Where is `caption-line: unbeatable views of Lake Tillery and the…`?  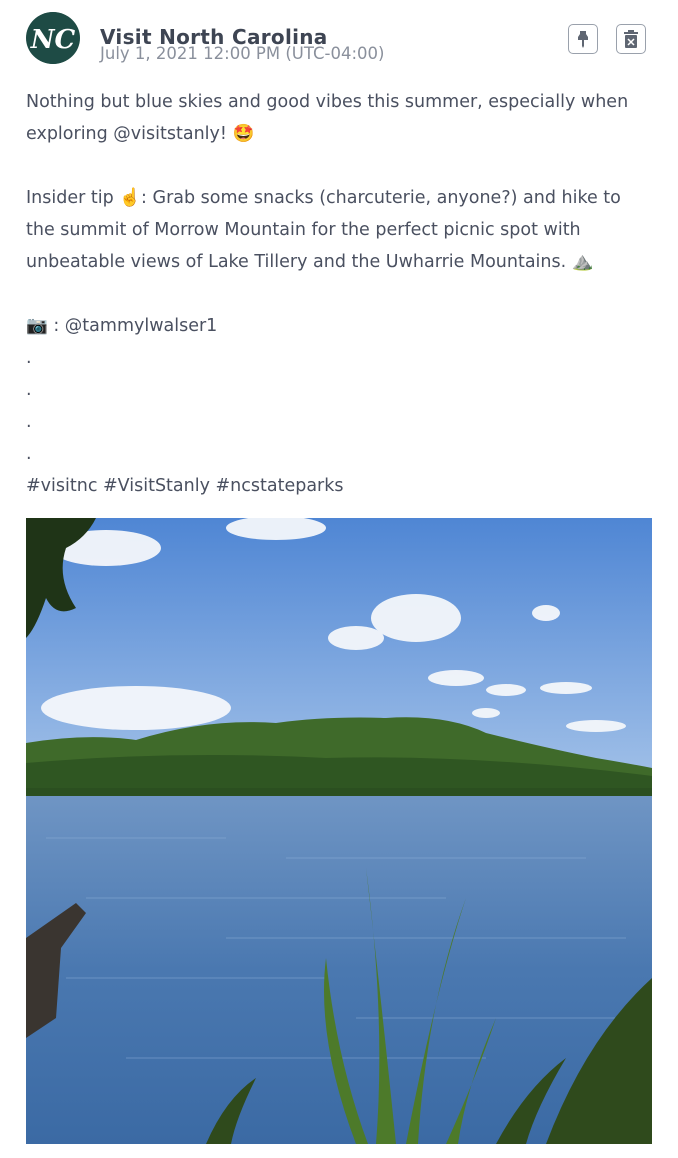 caption-line: unbeatable views of Lake Tillery and the… is located at coordinates (310, 262).